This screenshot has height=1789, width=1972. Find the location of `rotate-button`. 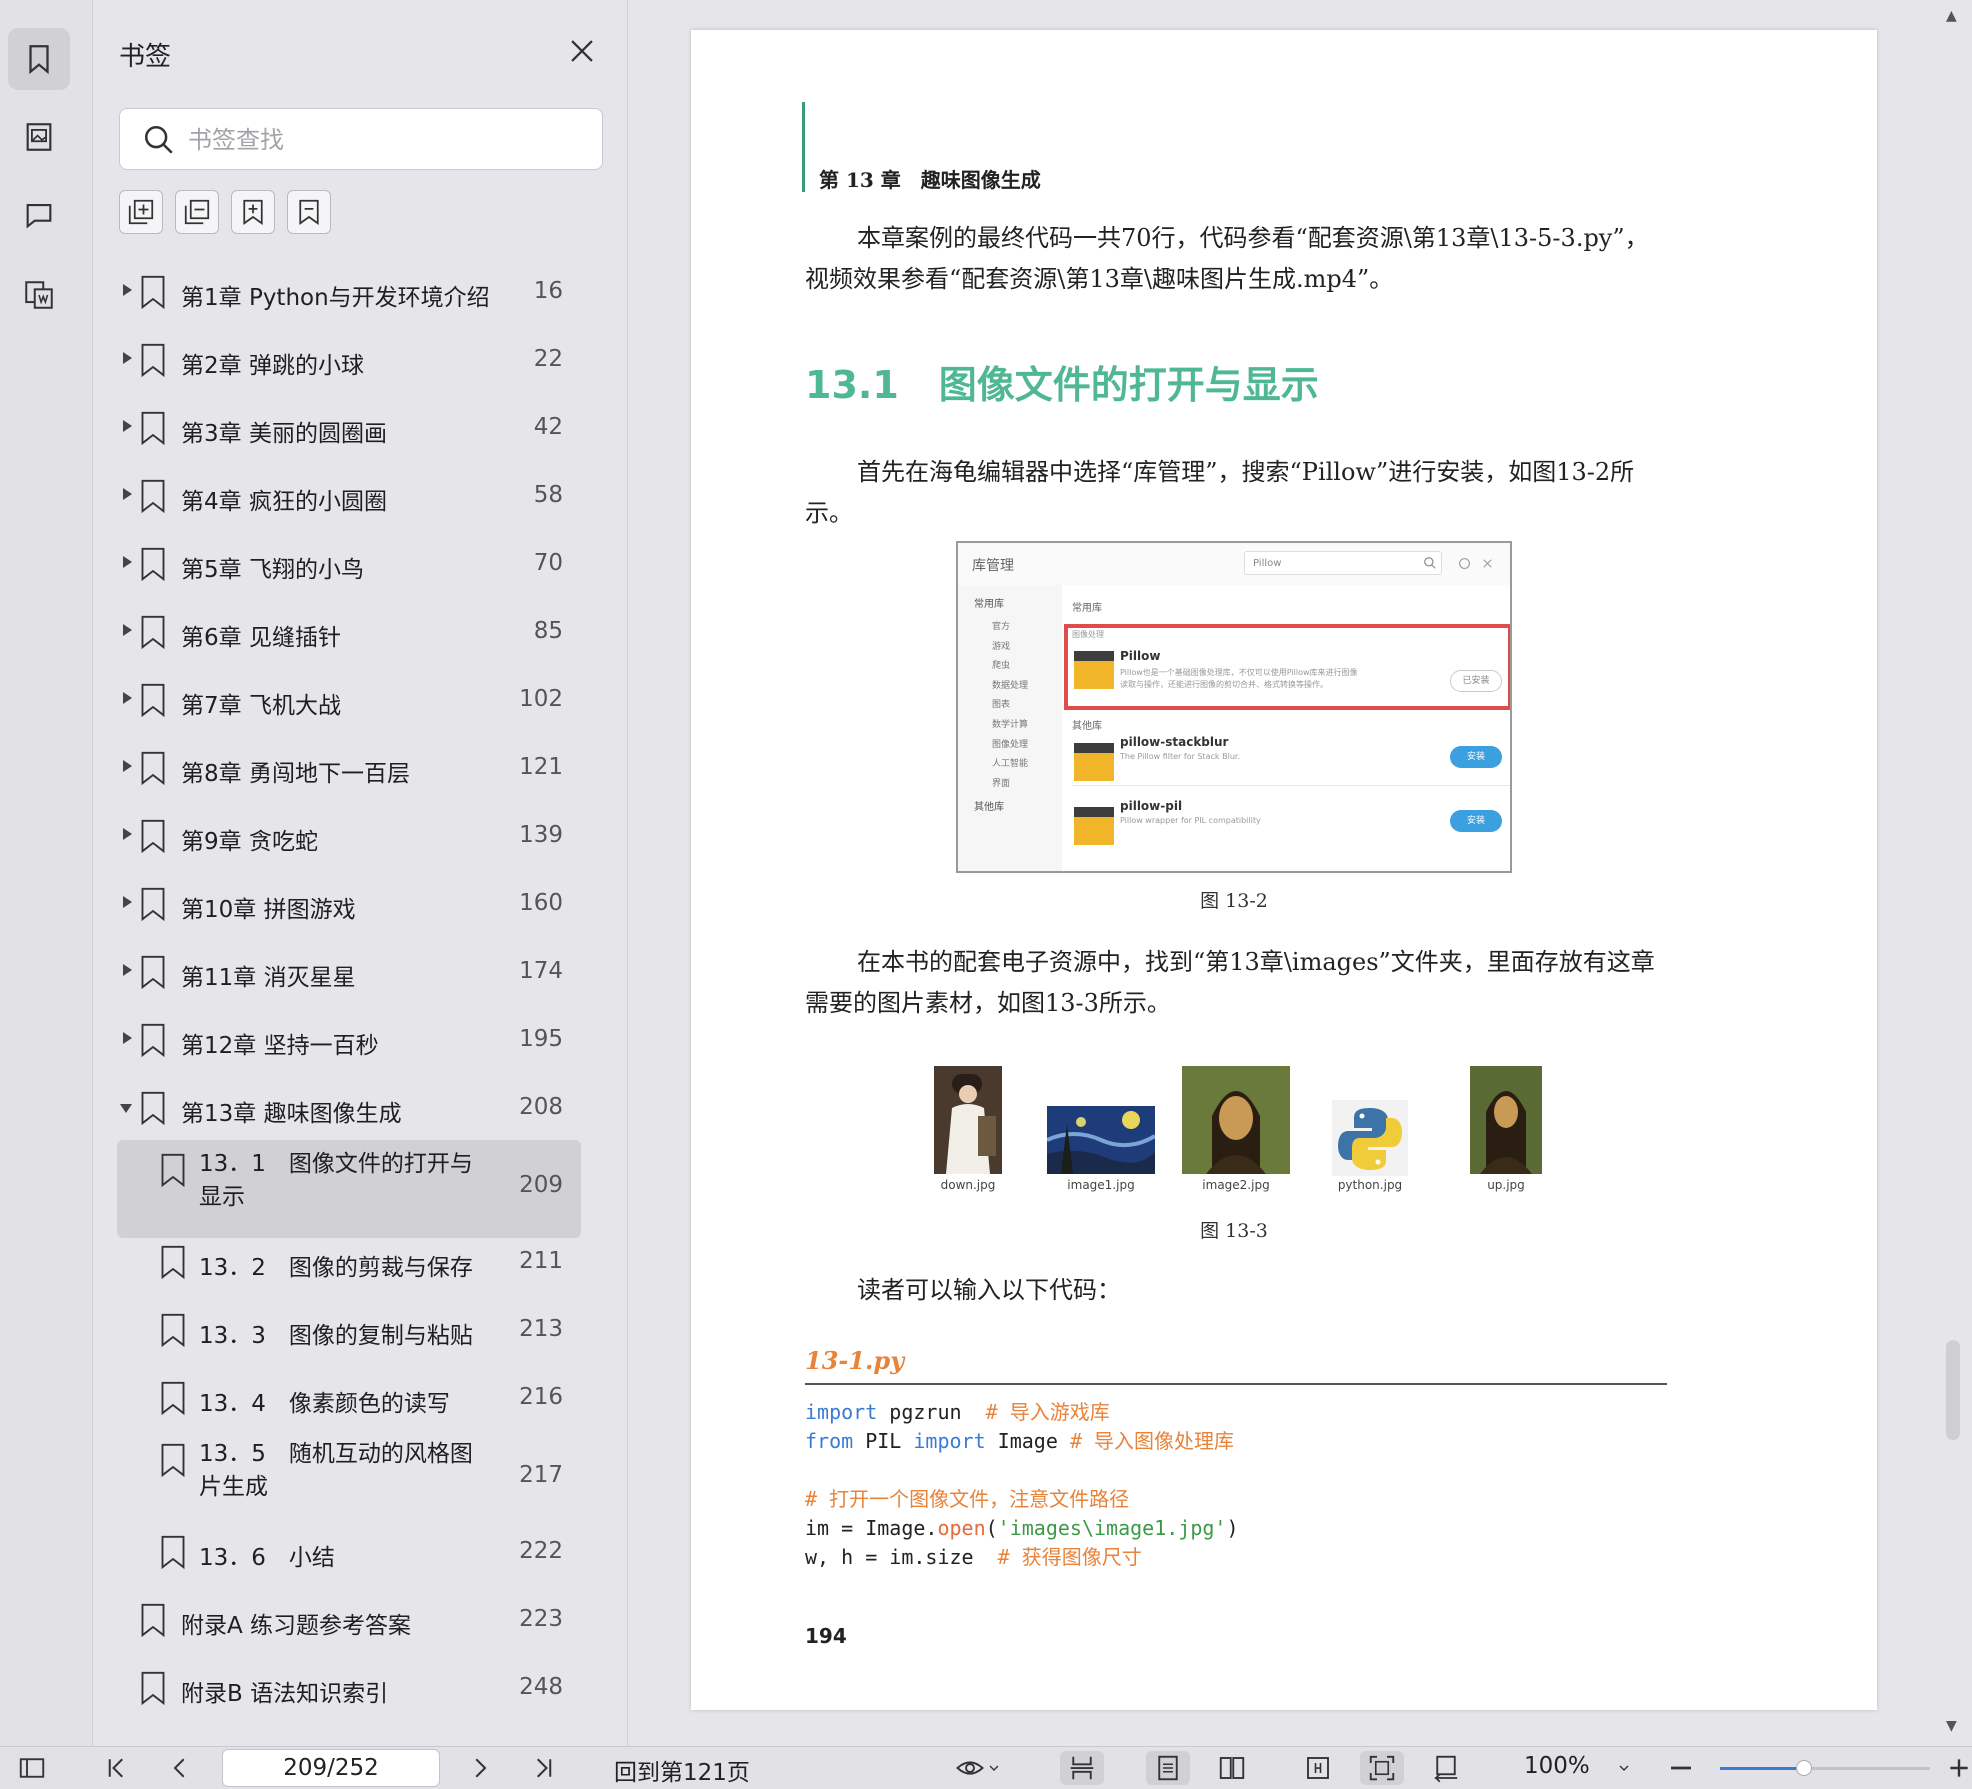

rotate-button is located at coordinates (1446, 1768).